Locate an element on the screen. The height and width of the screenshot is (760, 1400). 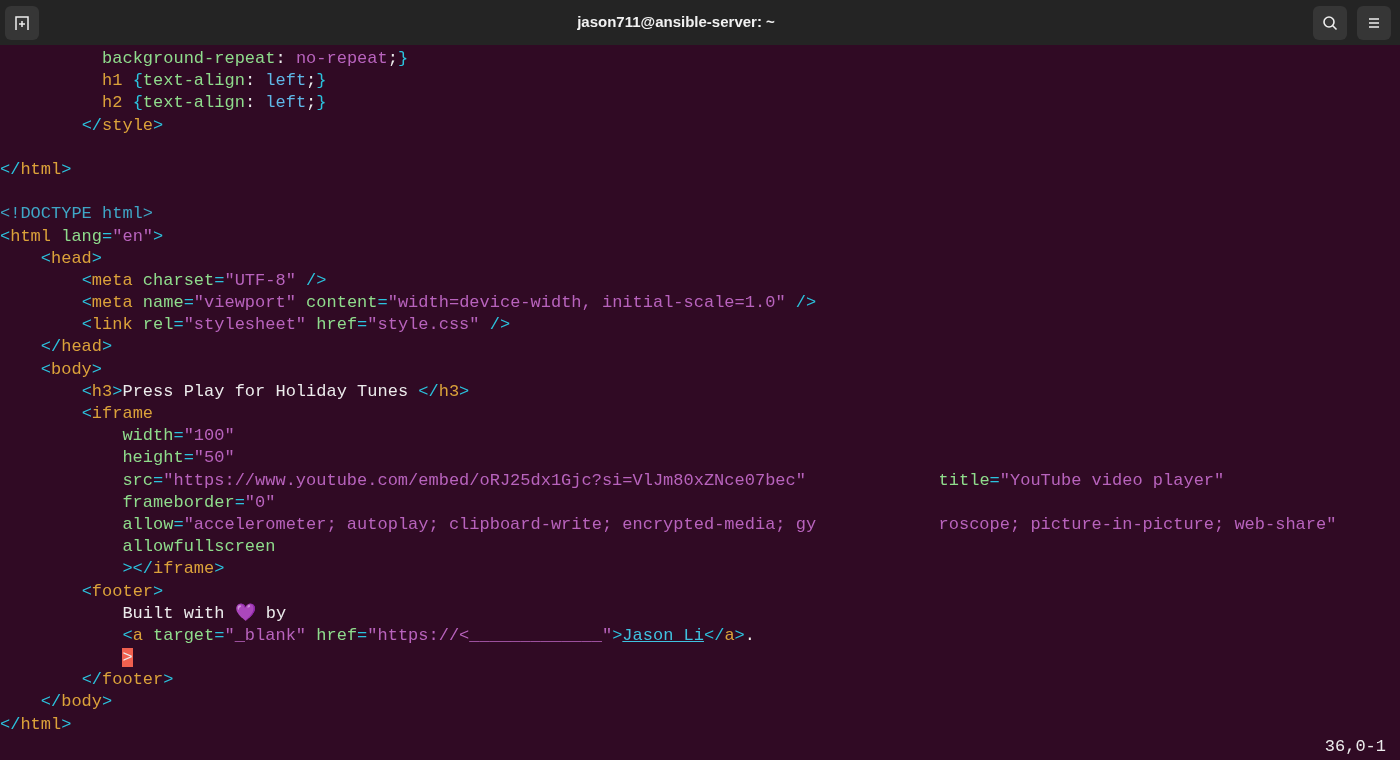
code-line: src="https://www.youtube.com/embed/oRJ25dx1Gjc?si=VlJm80xZNce07bec" title="YouTube video player" is located at coordinates (673, 480).